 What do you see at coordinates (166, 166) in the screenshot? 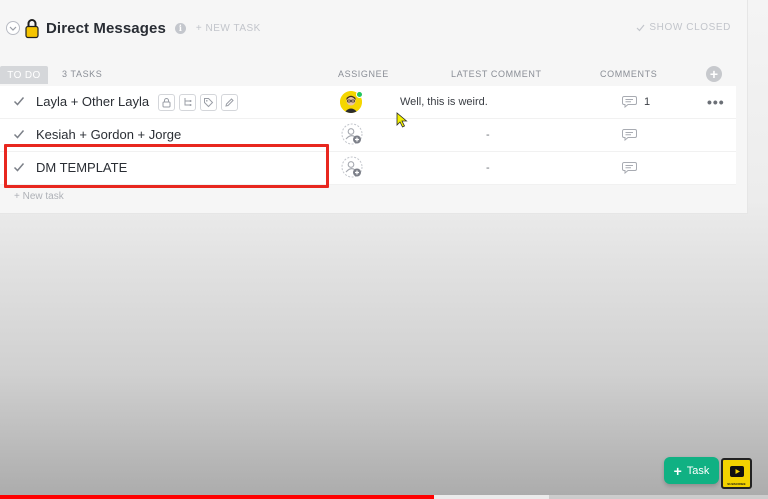
I see `highlight-box` at bounding box center [166, 166].